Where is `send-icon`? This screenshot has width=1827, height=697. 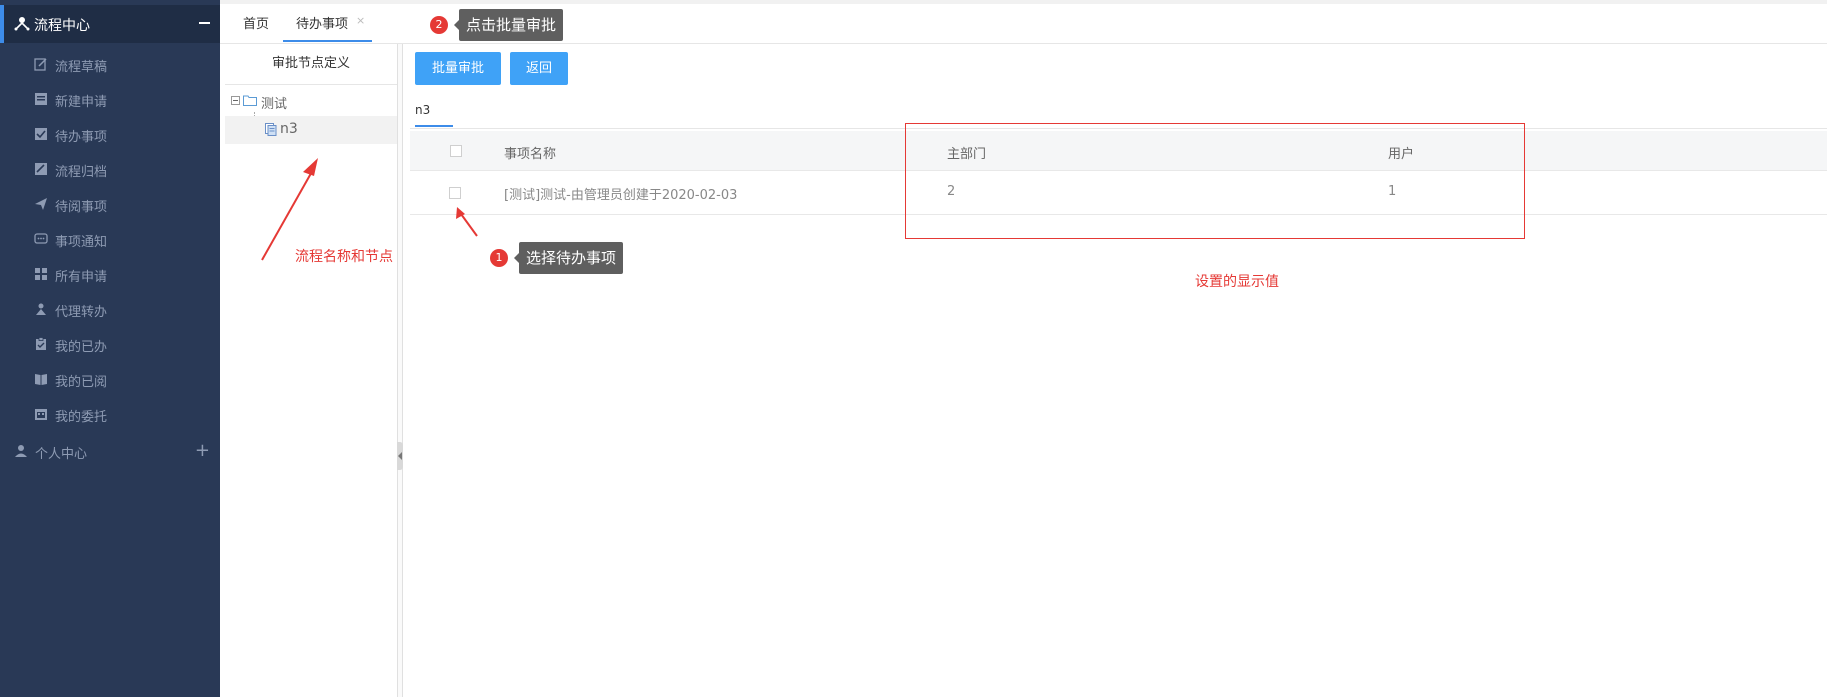 send-icon is located at coordinates (41, 204).